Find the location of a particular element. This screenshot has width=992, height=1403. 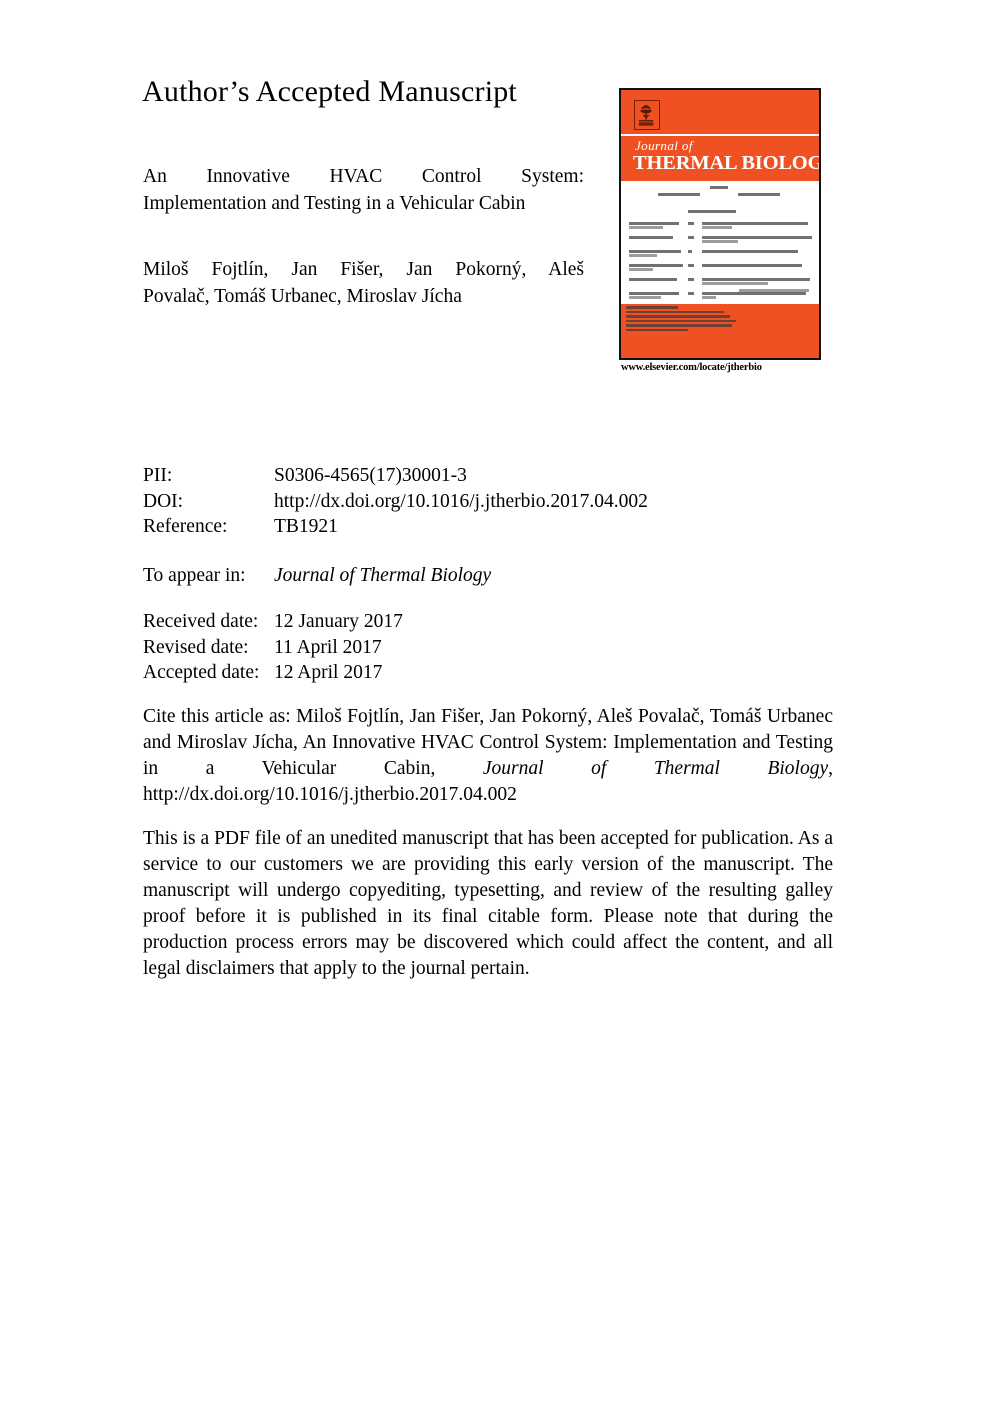

page-title: Author’s Accepted Manuscript is located at coordinates (329, 91).